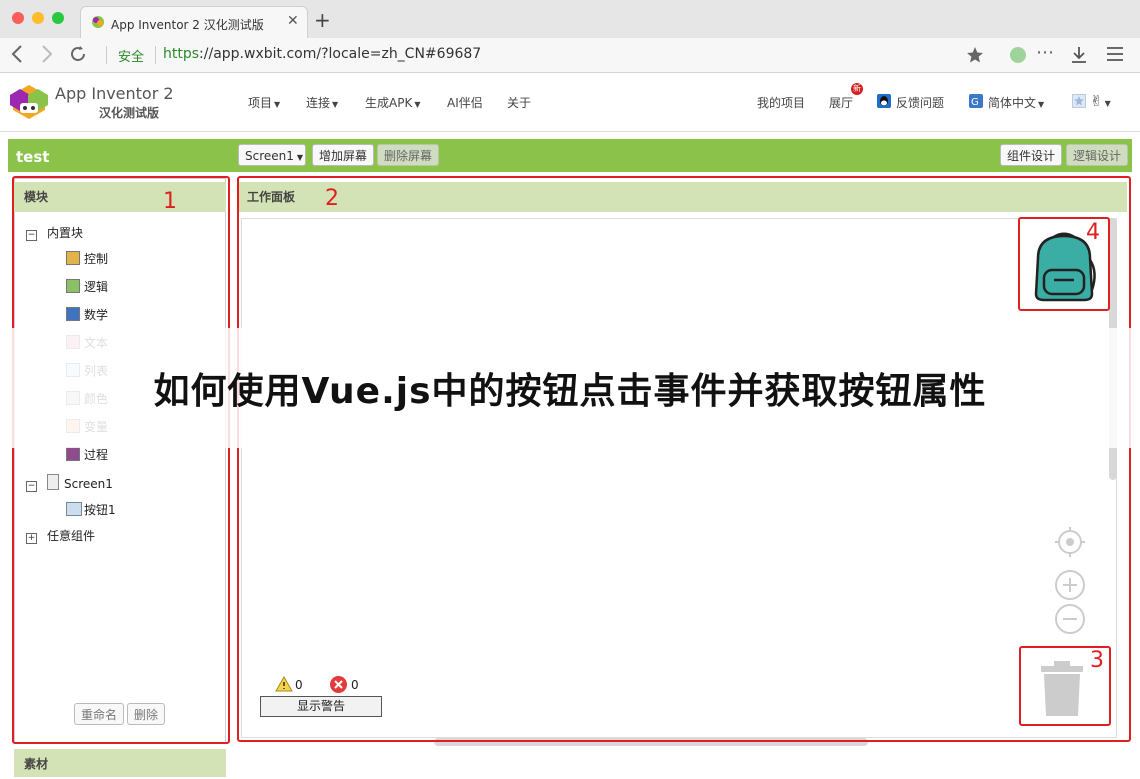  I want to click on victory-hand-icon: ✌, so click(1096, 101).